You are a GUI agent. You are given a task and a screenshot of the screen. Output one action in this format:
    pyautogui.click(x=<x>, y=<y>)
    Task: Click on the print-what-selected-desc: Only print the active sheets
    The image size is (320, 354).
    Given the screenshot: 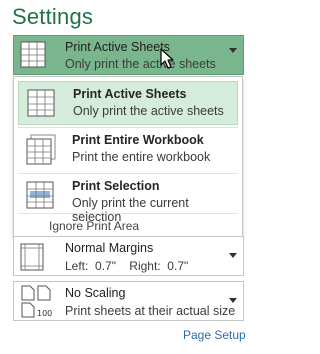 What is the action you would take?
    pyautogui.click(x=140, y=64)
    